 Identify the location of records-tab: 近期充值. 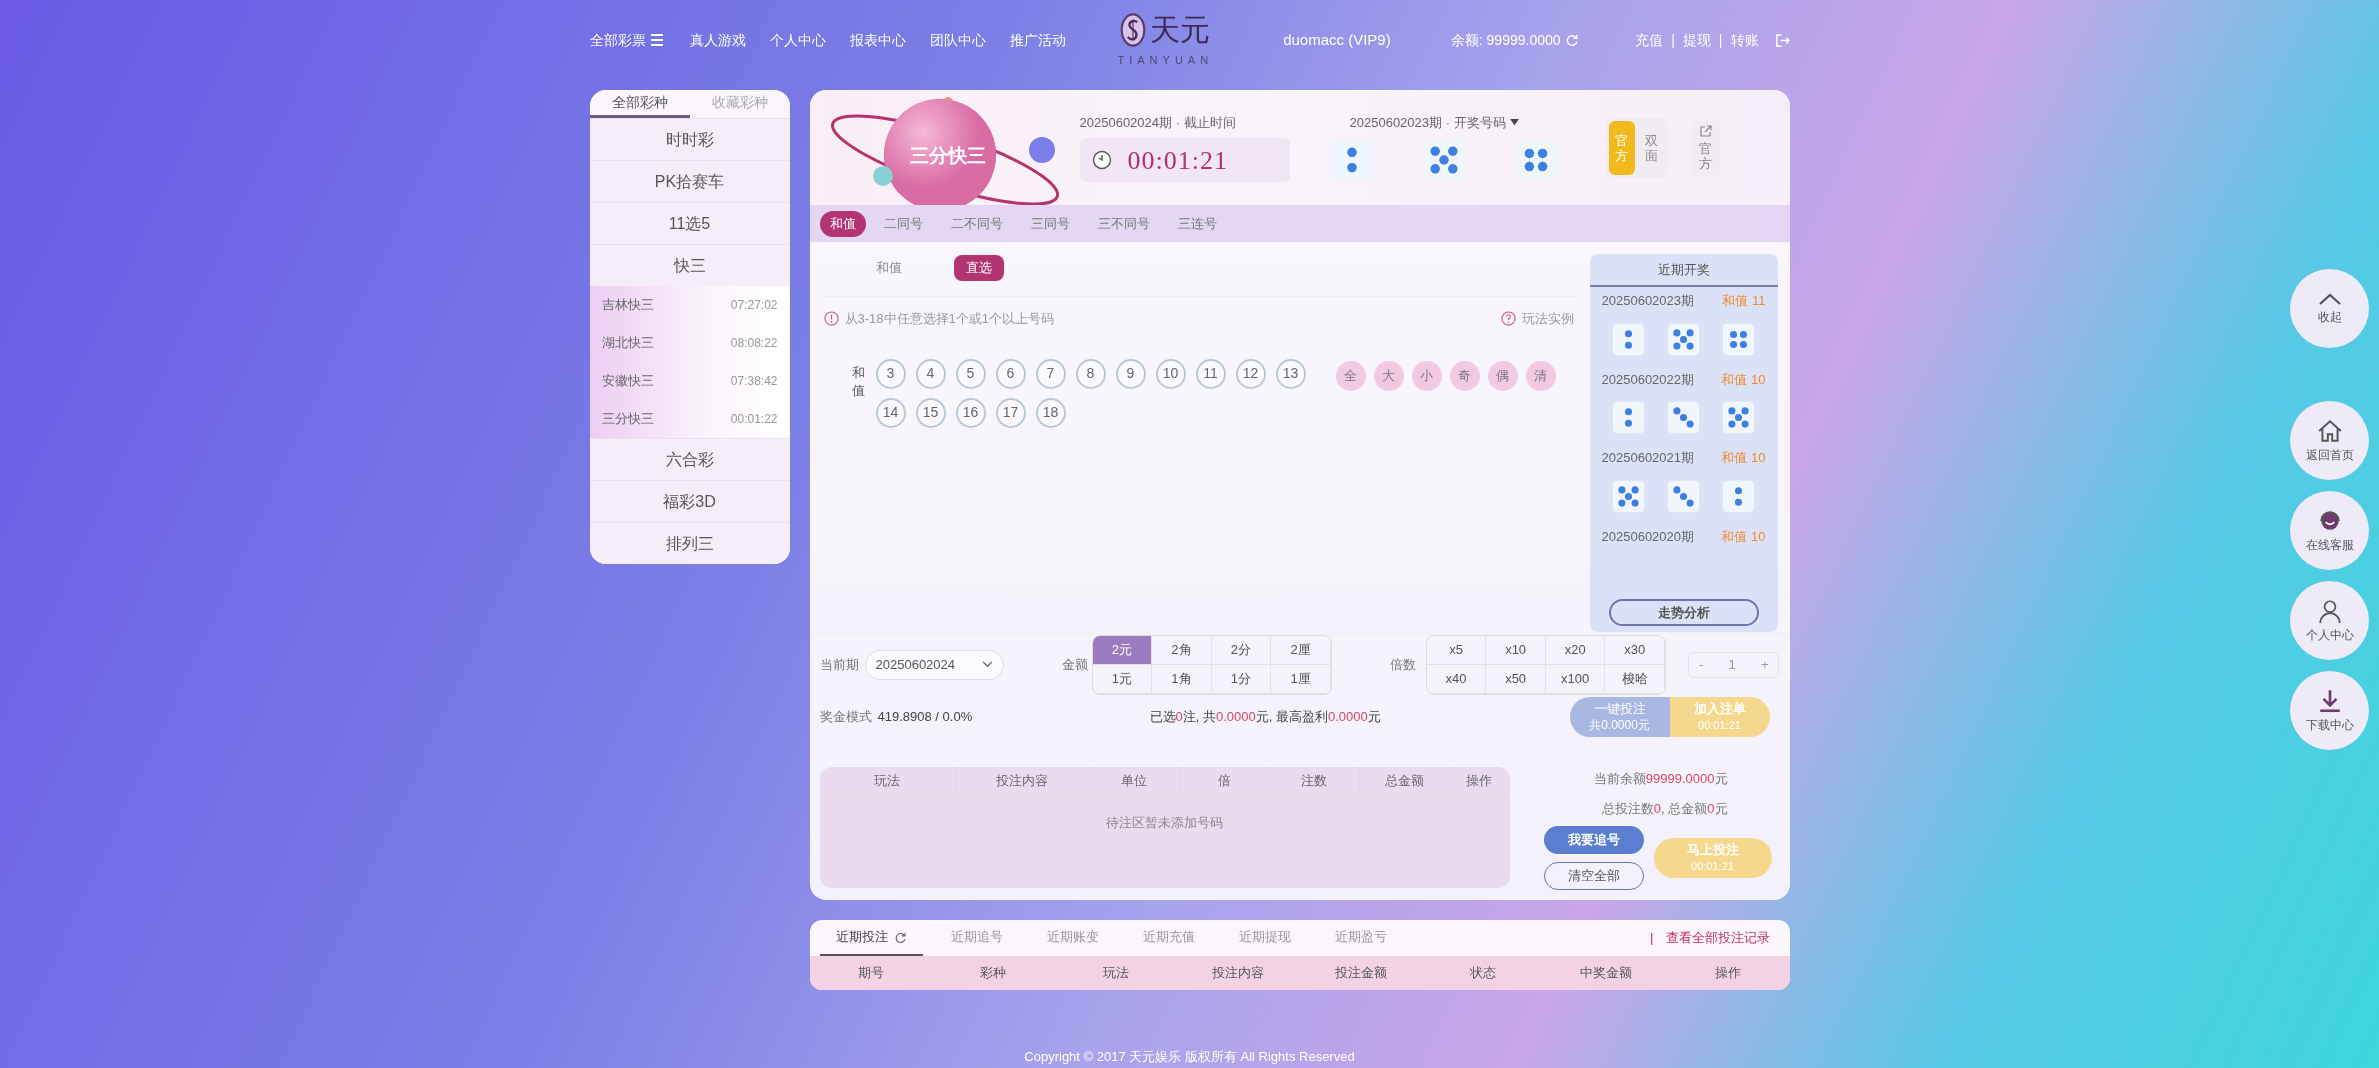
(1168, 938).